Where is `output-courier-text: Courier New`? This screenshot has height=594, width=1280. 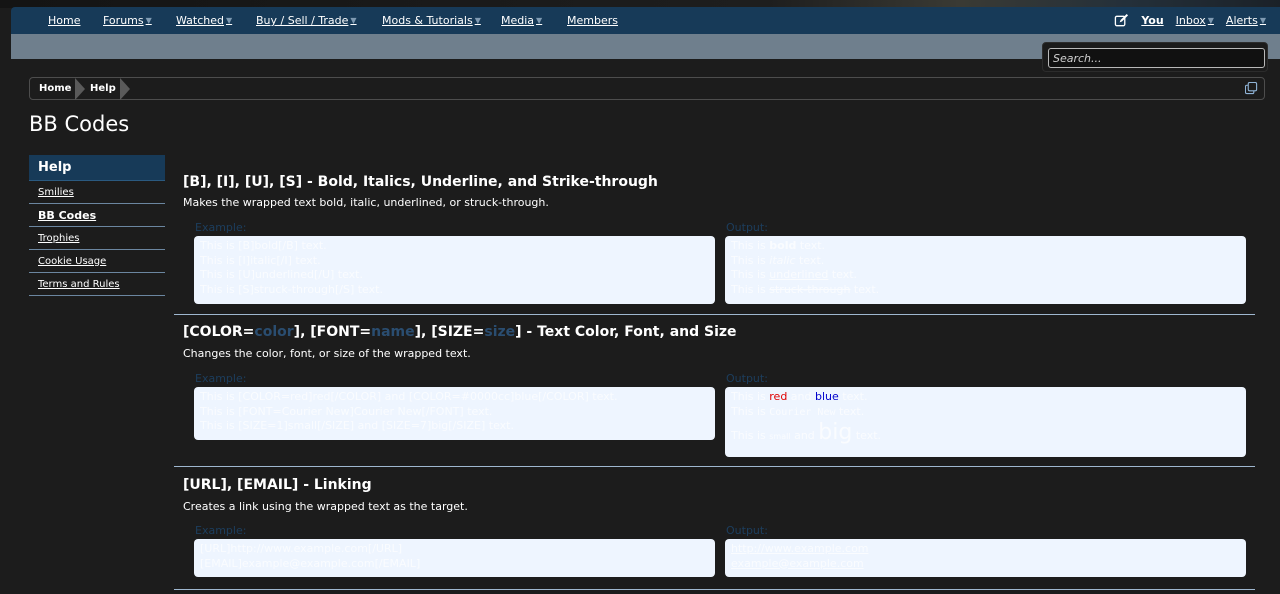
output-courier-text: Courier New is located at coordinates (802, 412).